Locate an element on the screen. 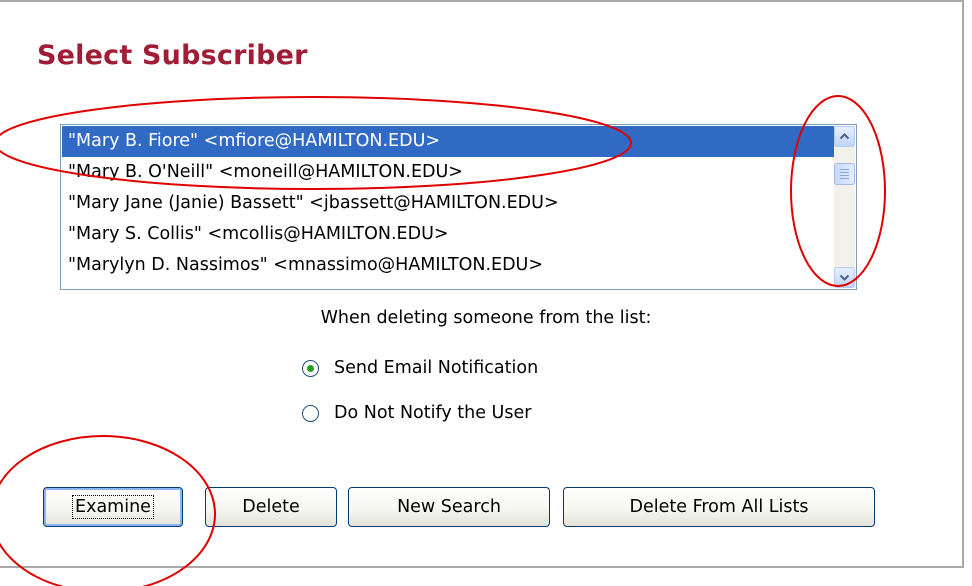 The image size is (972, 586). examine-button-label: Examine is located at coordinates (113, 507).